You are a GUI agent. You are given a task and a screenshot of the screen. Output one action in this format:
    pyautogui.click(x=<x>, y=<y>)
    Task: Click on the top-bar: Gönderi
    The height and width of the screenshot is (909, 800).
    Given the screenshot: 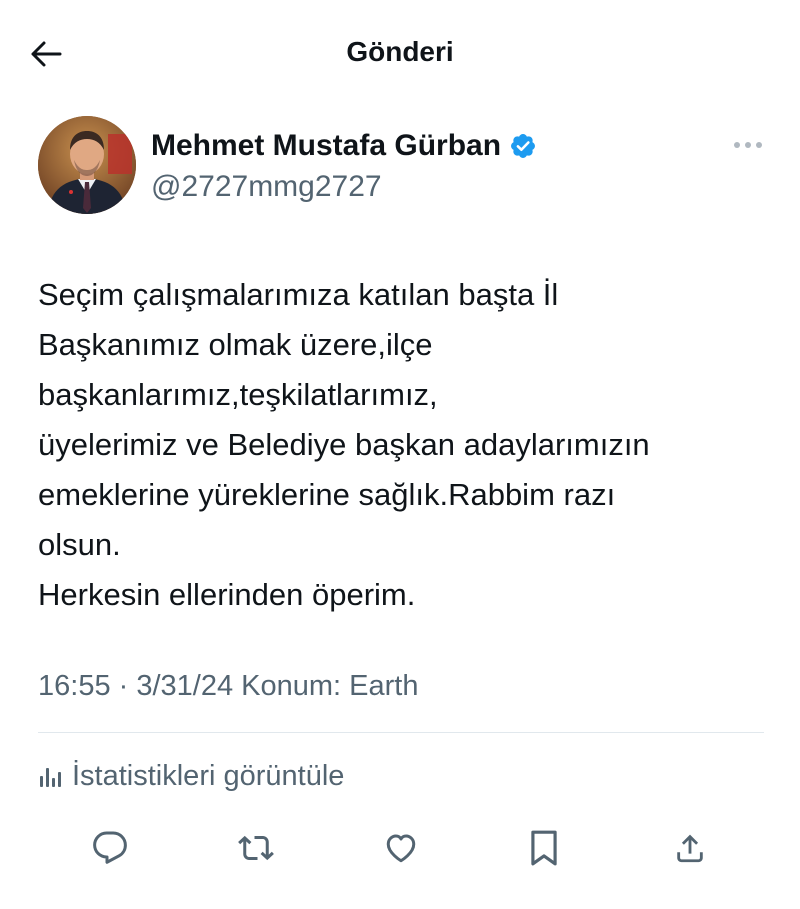 What is the action you would take?
    pyautogui.click(x=400, y=52)
    